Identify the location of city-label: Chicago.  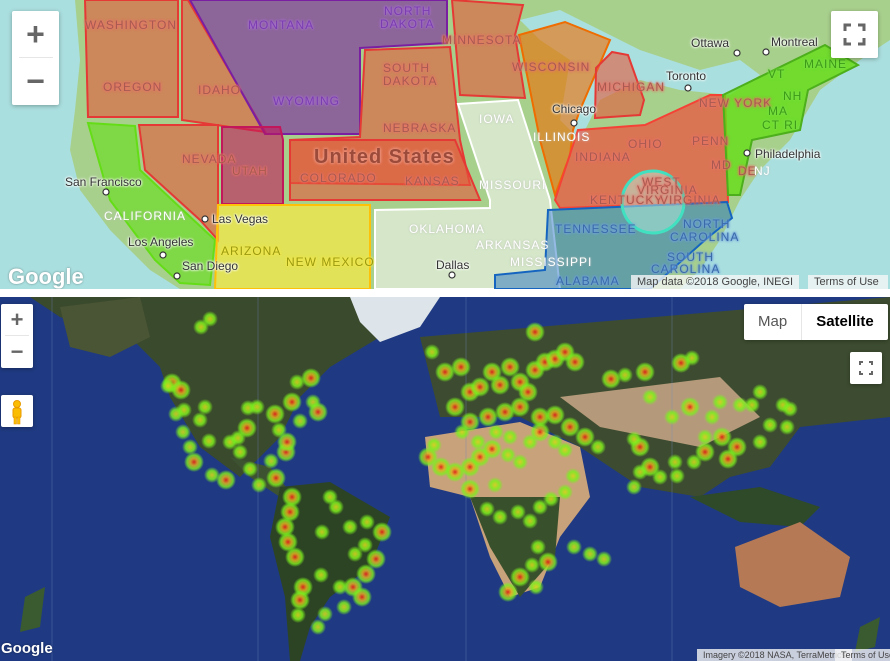
(574, 109).